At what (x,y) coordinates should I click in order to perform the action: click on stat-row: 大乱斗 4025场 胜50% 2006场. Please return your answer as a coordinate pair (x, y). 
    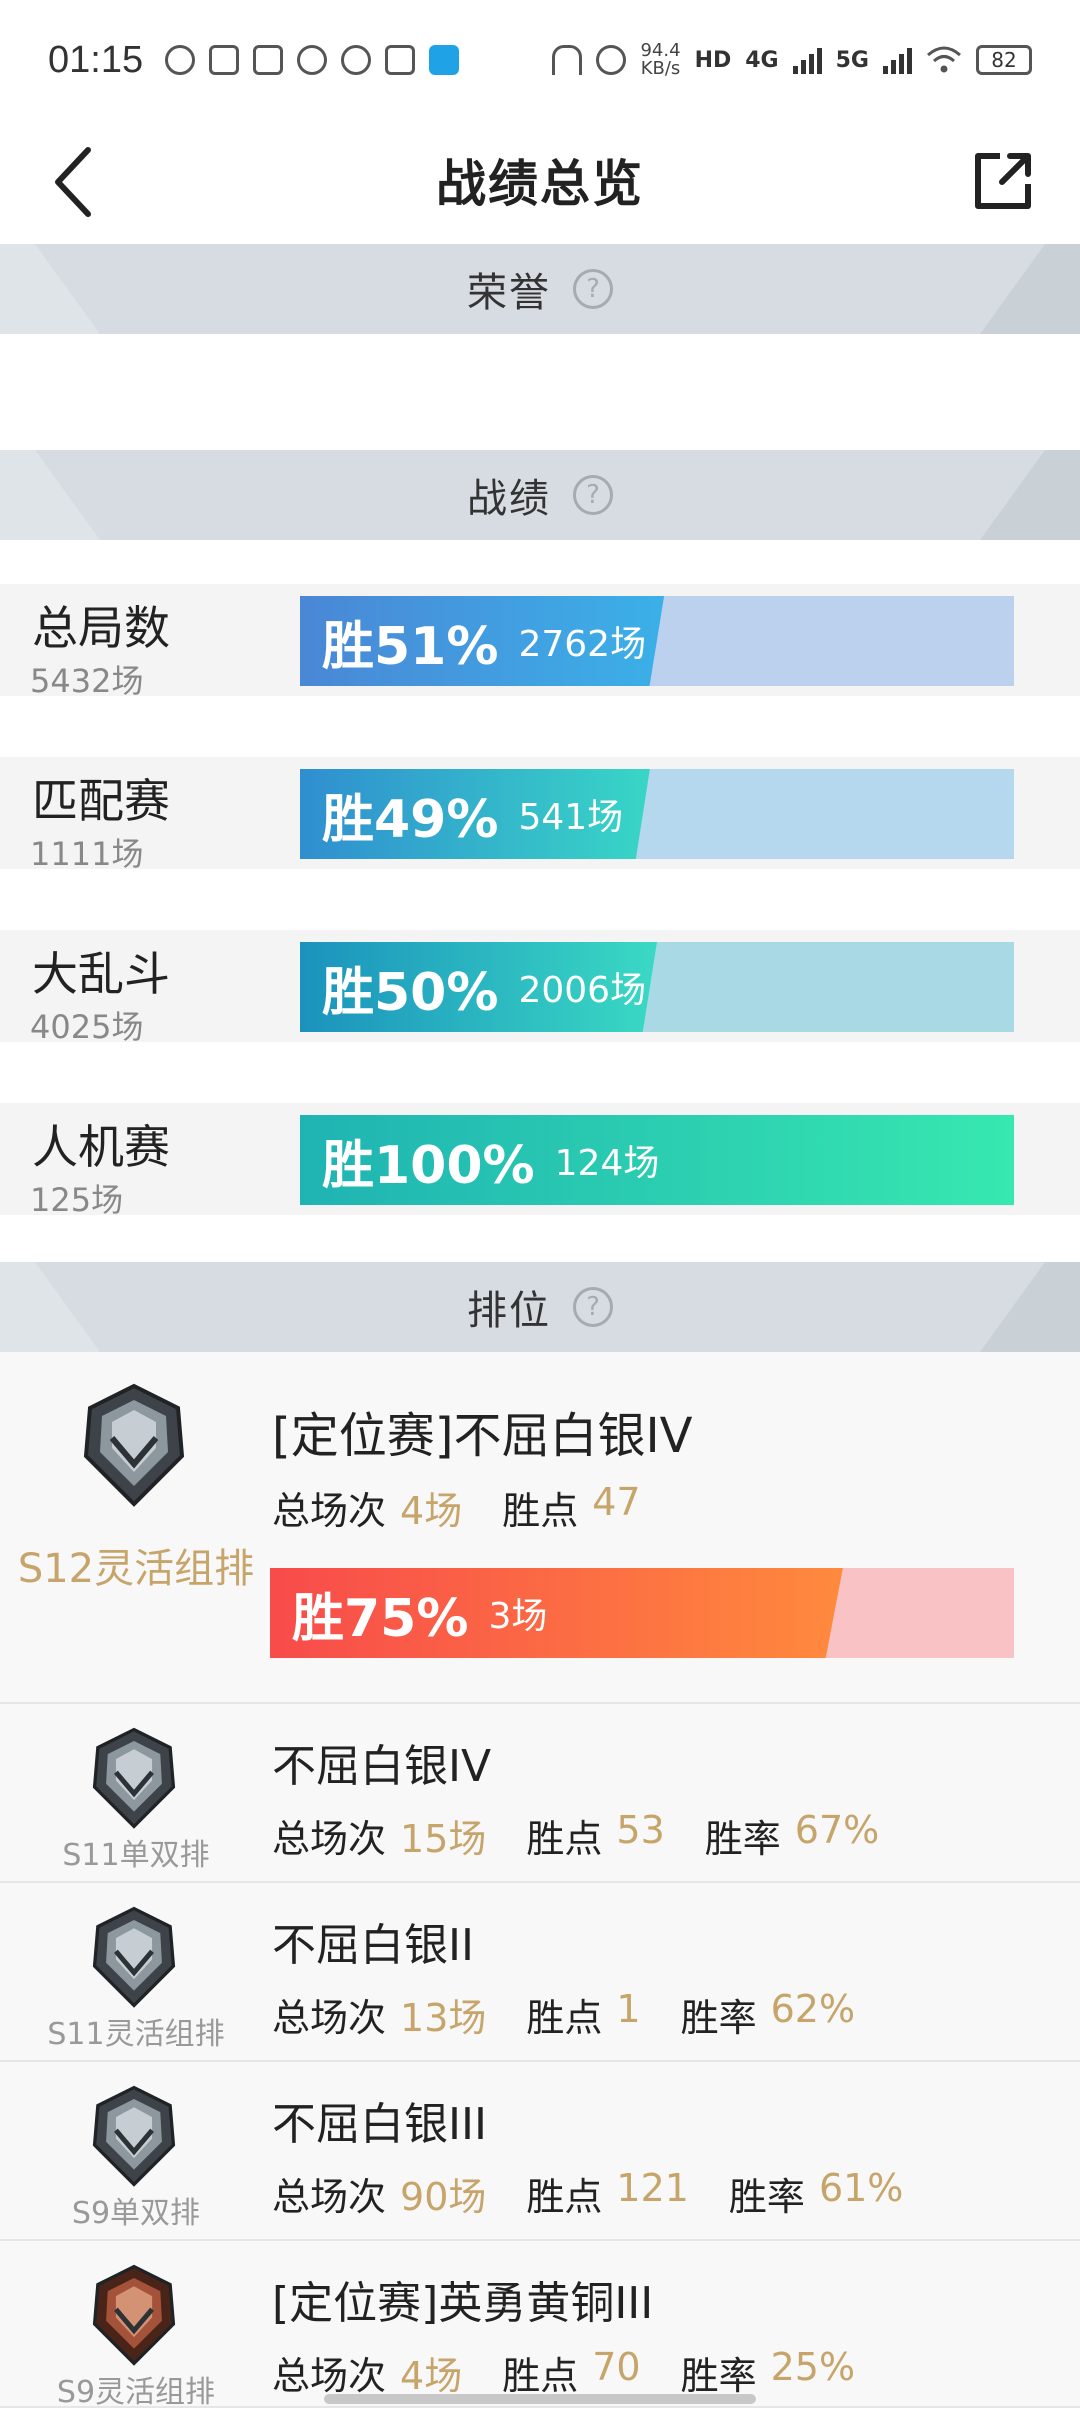
    Looking at the image, I should click on (540, 988).